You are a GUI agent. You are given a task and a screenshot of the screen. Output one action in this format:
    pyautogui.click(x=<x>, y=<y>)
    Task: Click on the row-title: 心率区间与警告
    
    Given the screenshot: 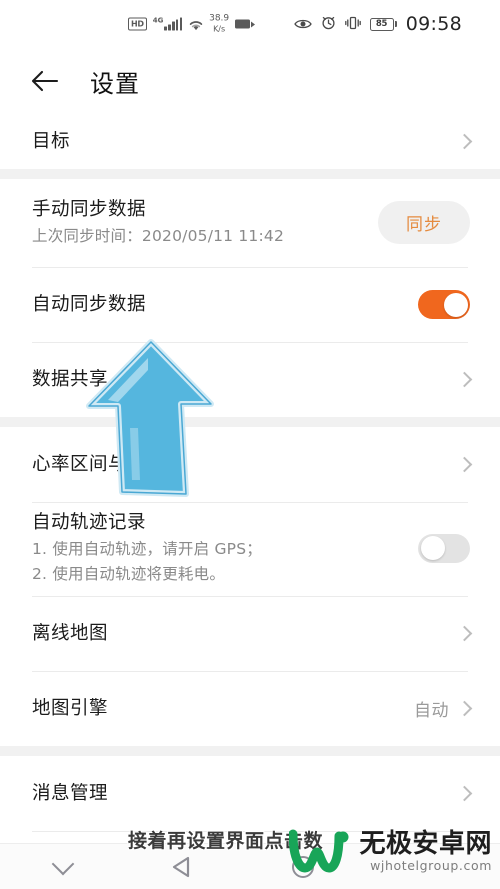 What is the action you would take?
    pyautogui.click(x=99, y=464)
    